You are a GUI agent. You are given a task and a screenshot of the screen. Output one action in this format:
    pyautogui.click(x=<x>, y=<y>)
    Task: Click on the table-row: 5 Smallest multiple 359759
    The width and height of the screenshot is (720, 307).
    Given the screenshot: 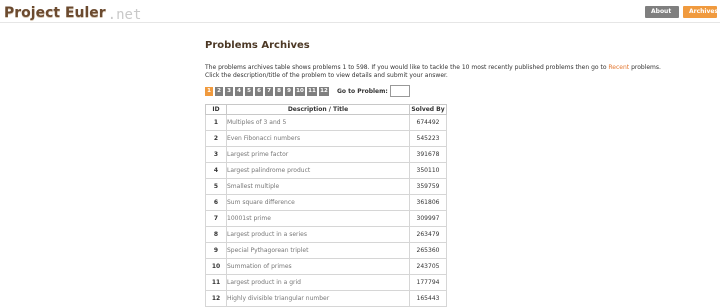 What is the action you would take?
    pyautogui.click(x=326, y=186)
    